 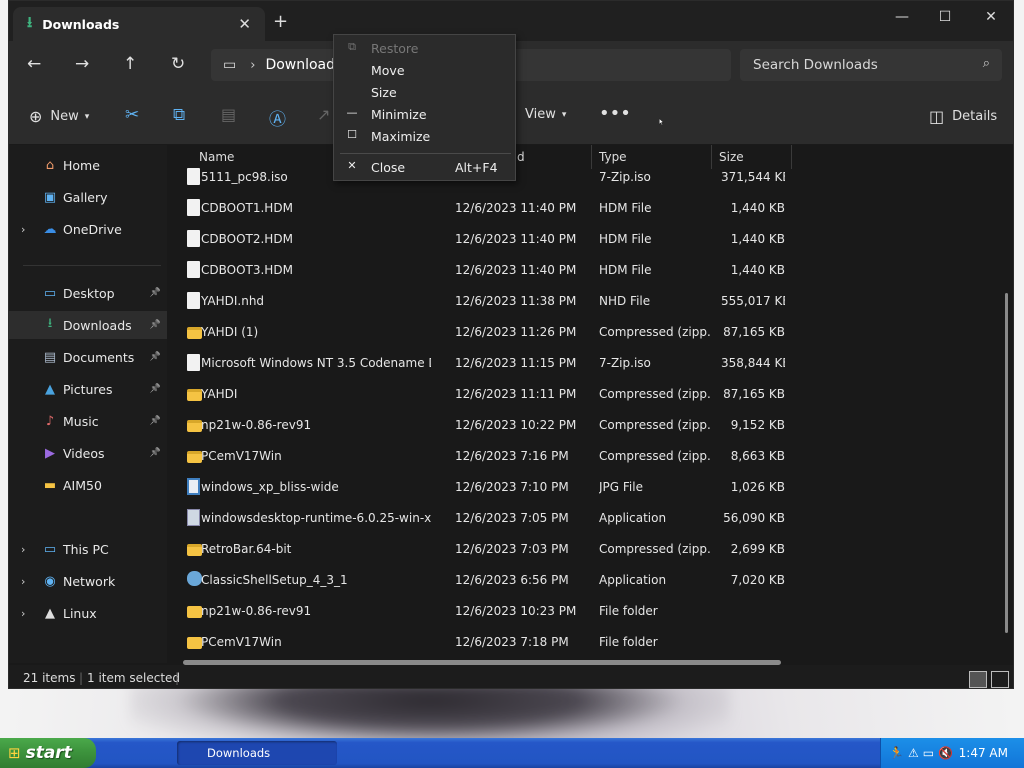 What do you see at coordinates (88, 613) in the screenshot?
I see `sidebar-item-linux: › ▲ Linux` at bounding box center [88, 613].